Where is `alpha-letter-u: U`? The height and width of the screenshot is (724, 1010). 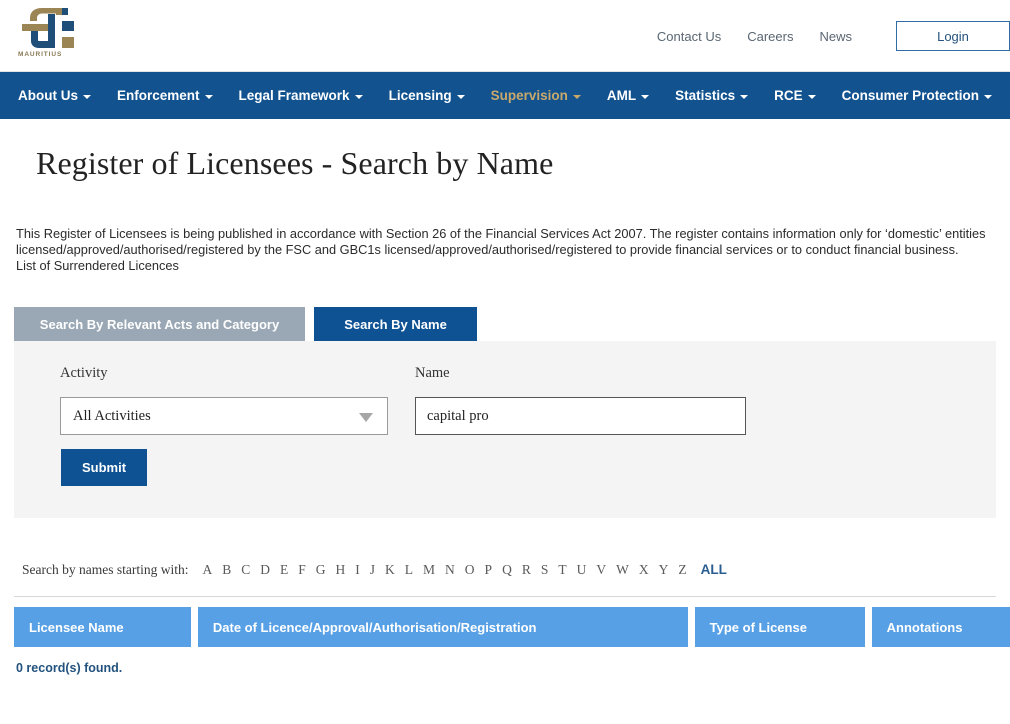 alpha-letter-u: U is located at coordinates (582, 570).